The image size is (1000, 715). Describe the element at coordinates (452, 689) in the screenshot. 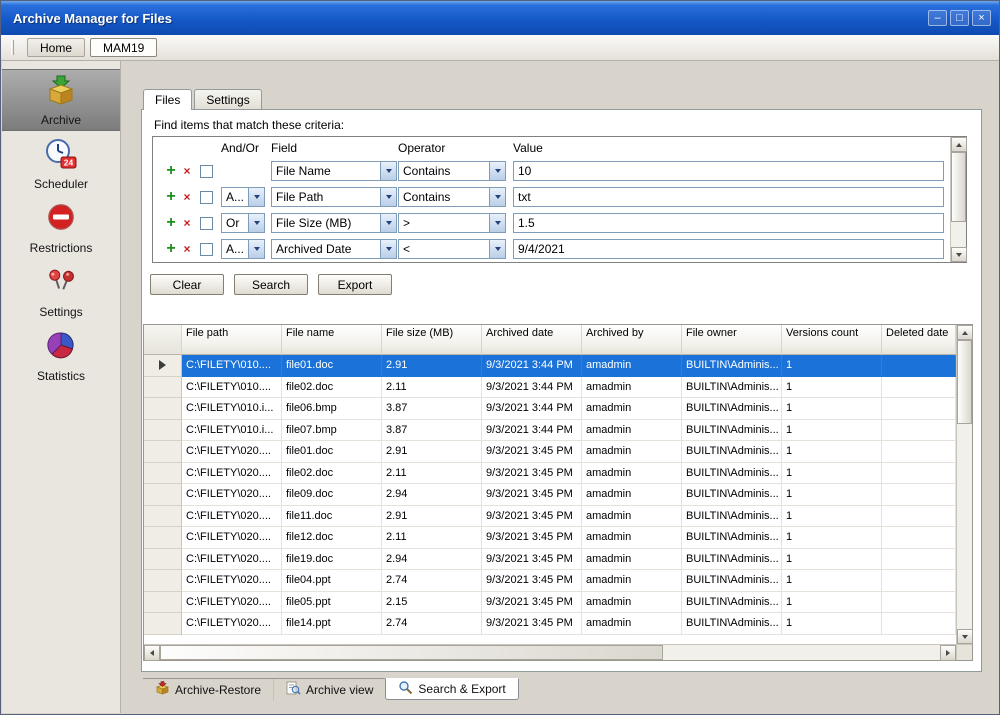

I see `tab-search-export: Search & Export` at that location.